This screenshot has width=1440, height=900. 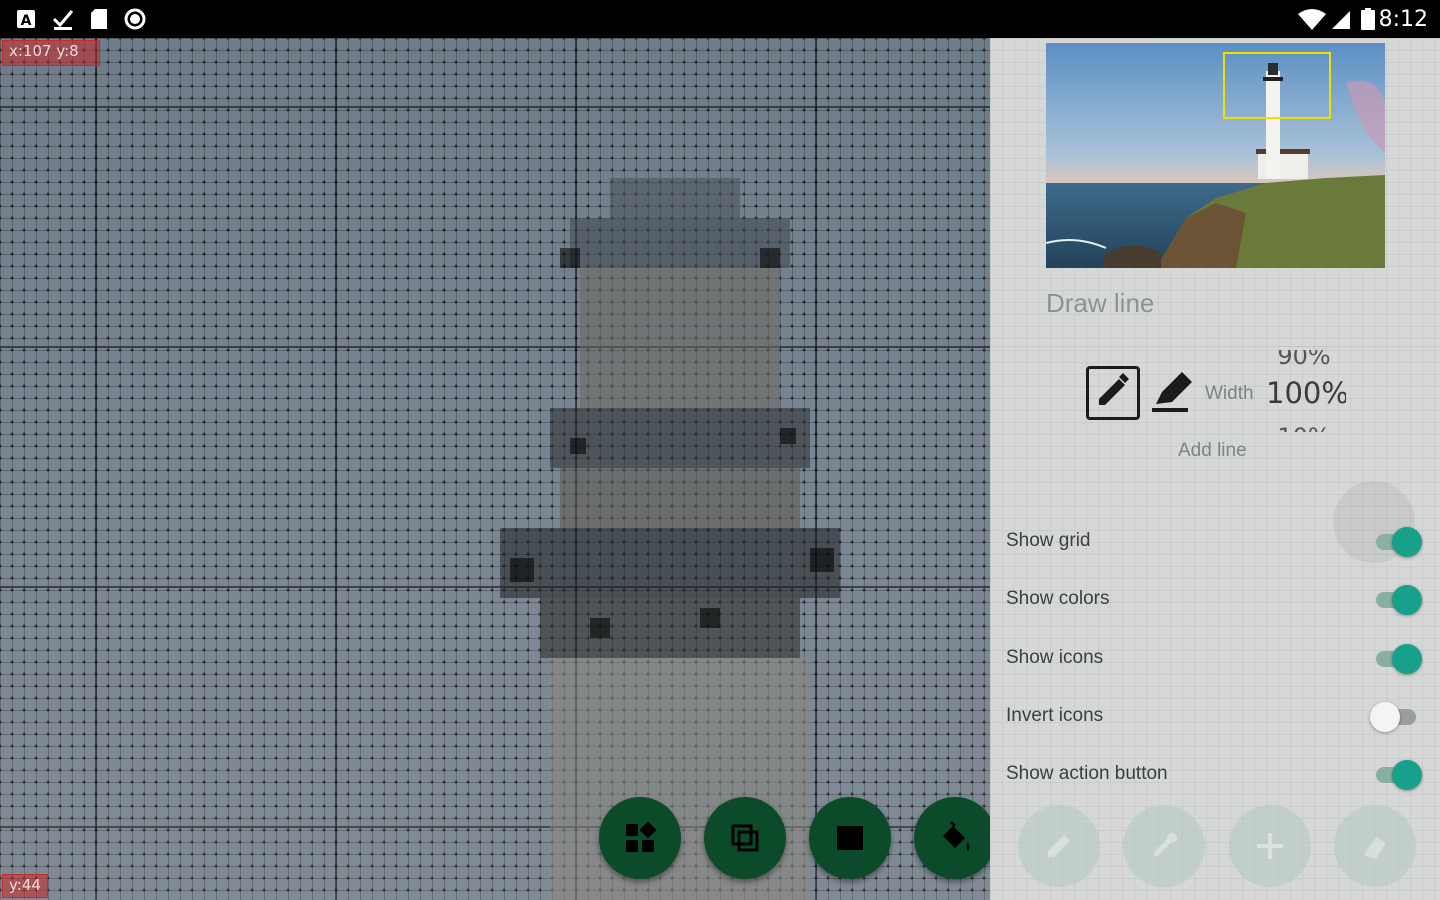 I want to click on image-preview, so click(x=1215, y=155).